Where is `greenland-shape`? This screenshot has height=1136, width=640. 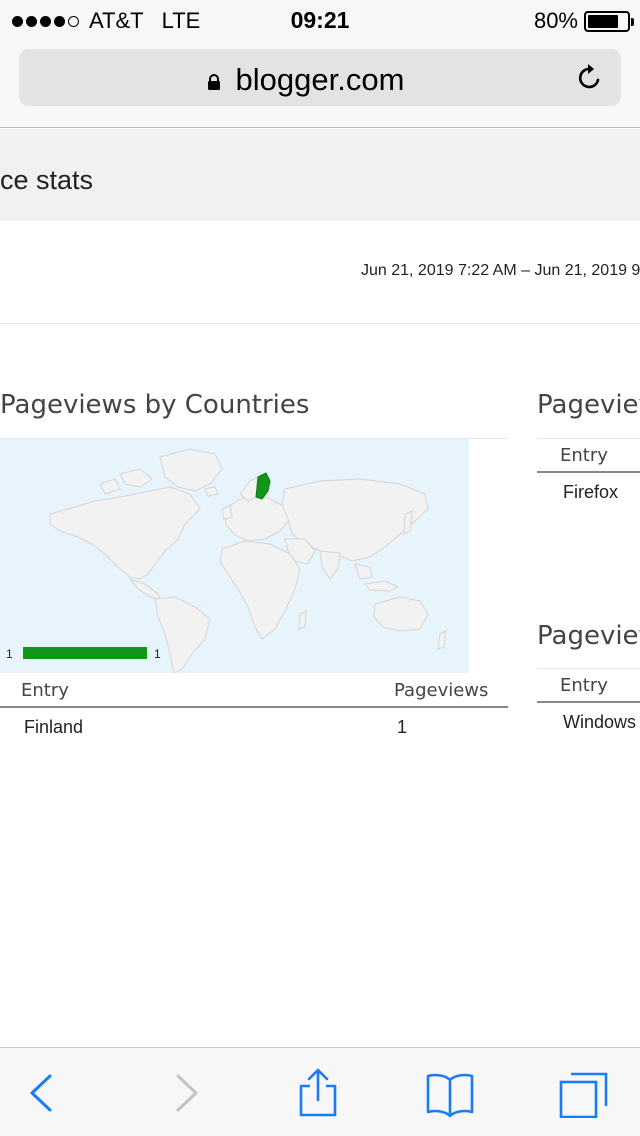
greenland-shape is located at coordinates (191, 470).